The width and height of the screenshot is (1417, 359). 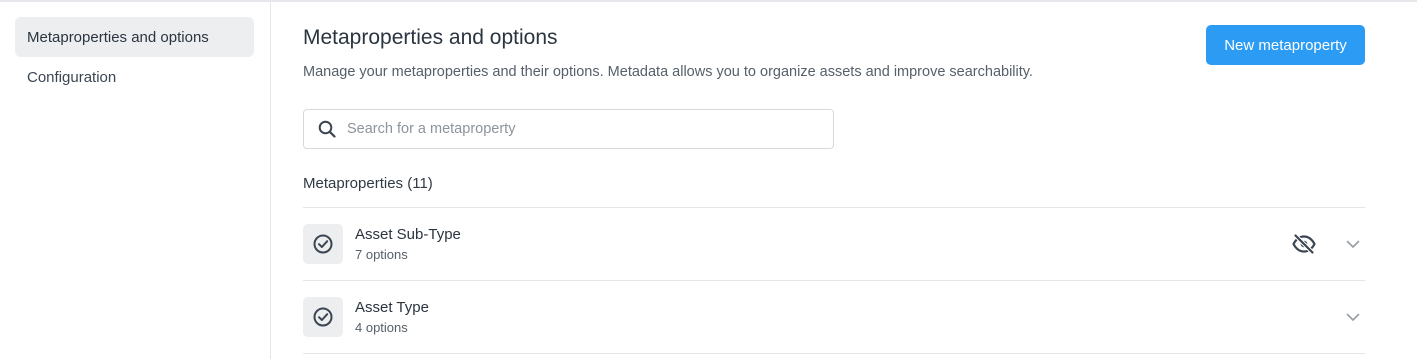 I want to click on new-metaproperty-button: New metaproperty, so click(x=1285, y=45).